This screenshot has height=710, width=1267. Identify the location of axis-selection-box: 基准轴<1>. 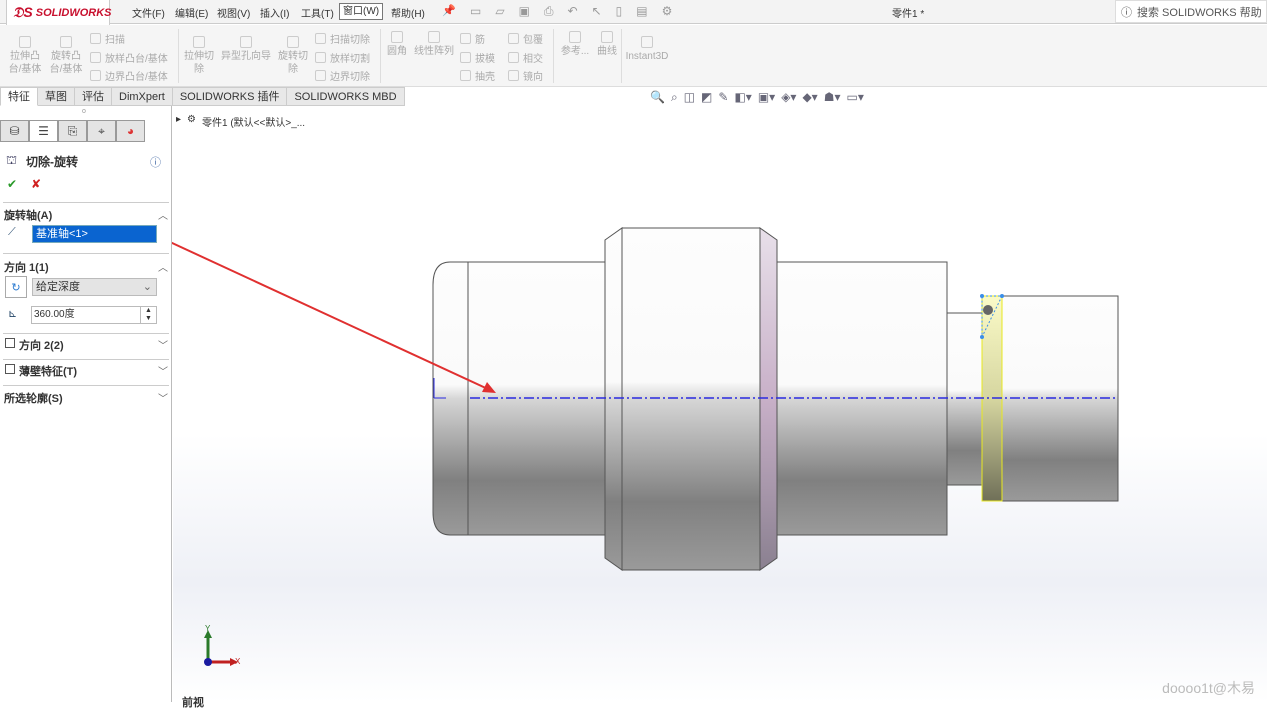
(94, 234).